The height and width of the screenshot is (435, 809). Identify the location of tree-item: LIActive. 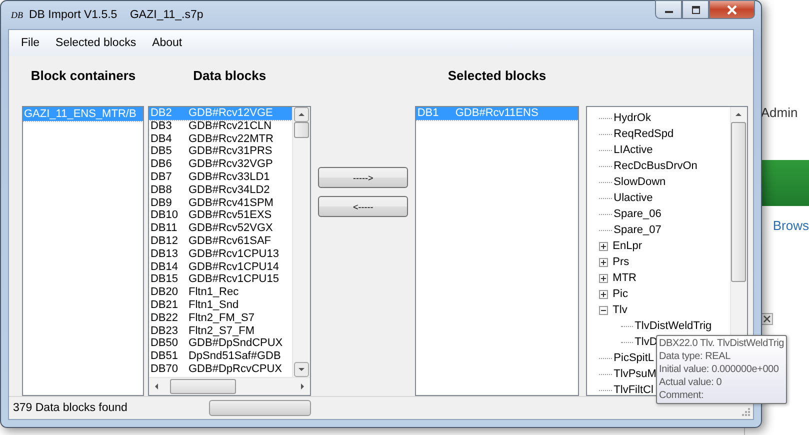
(633, 150).